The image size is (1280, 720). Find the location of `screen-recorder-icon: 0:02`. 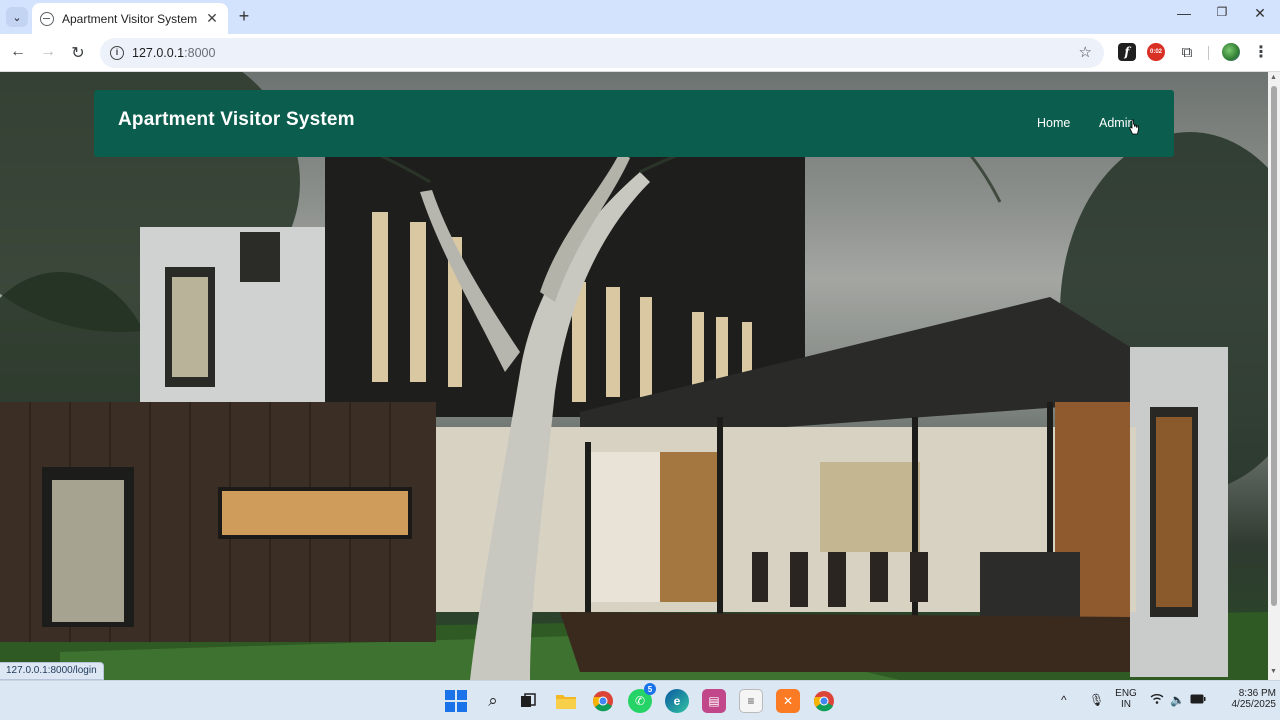

screen-recorder-icon: 0:02 is located at coordinates (1156, 52).